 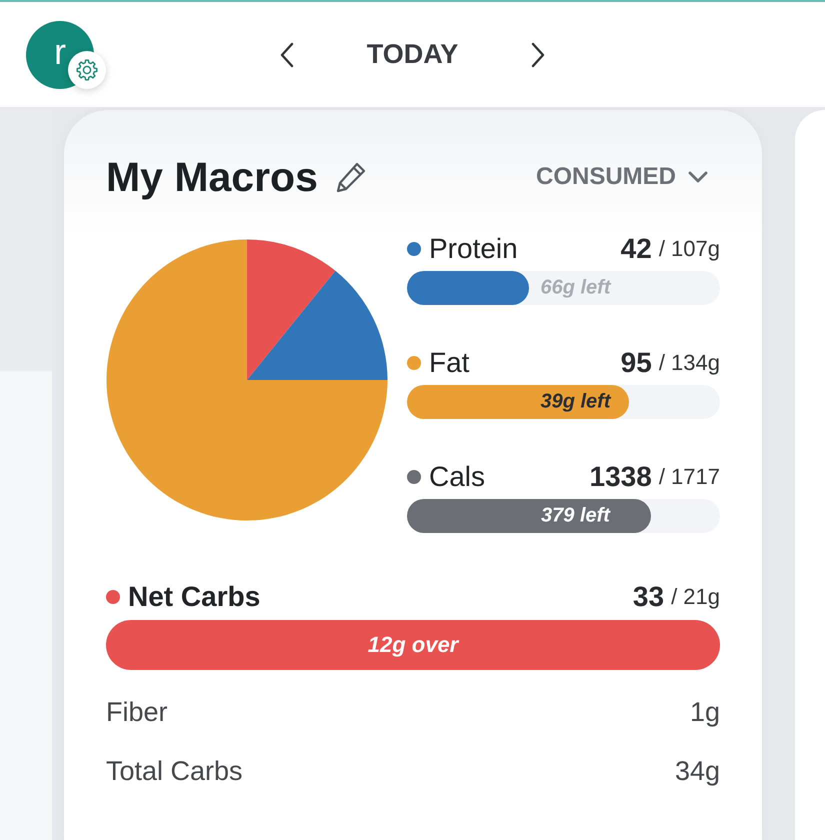 I want to click on macro-amount: 33, so click(x=648, y=597).